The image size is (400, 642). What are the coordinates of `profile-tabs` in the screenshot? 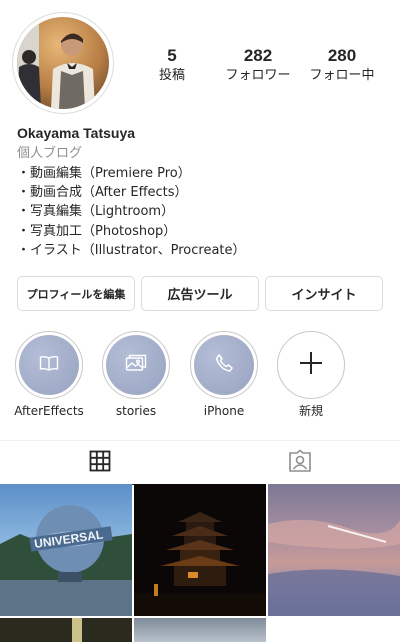 It's located at (200, 462).